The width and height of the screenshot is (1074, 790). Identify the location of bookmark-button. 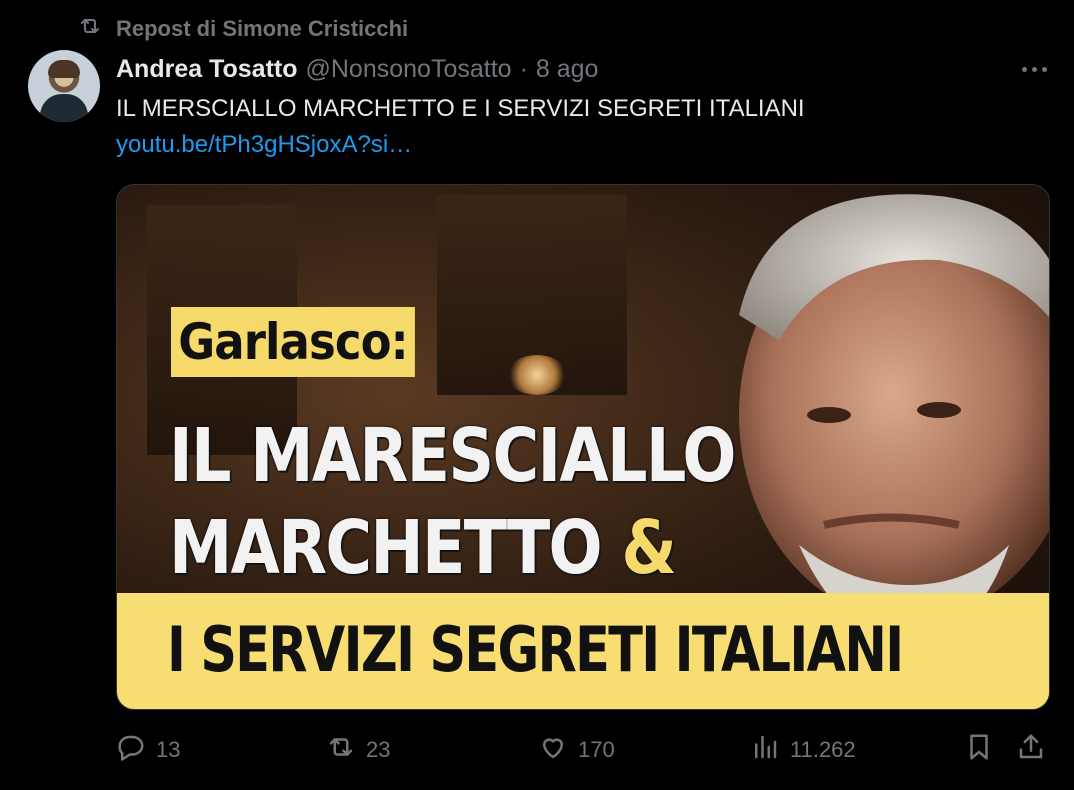
(979, 750).